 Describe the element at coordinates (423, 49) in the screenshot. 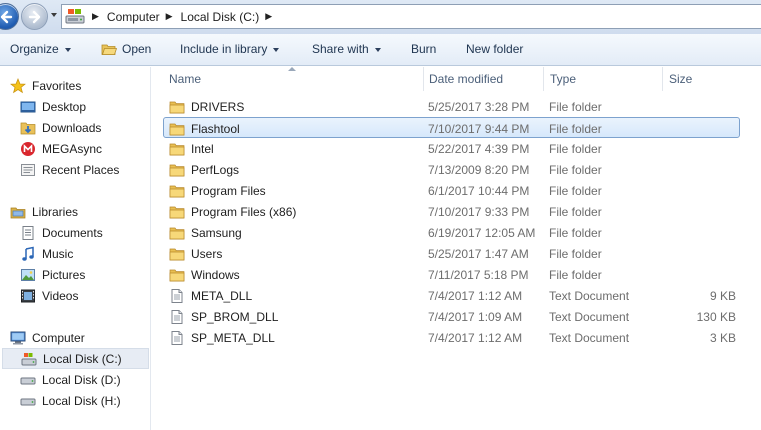

I see `burn-button: Burn` at that location.